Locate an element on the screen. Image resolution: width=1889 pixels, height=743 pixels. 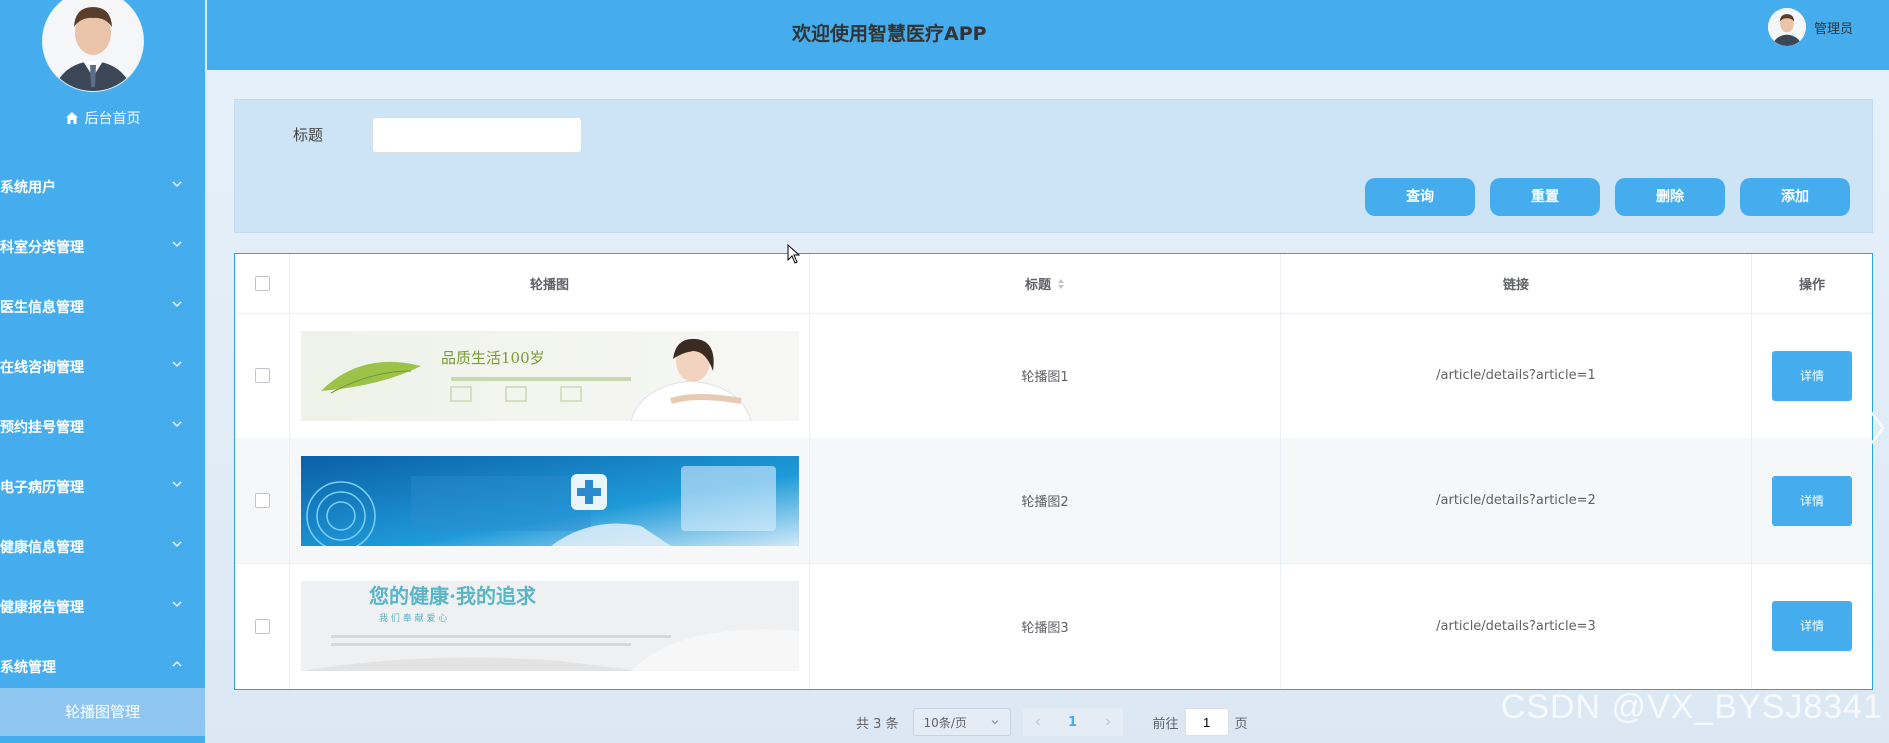
chevron-up-icon is located at coordinates (177, 664).